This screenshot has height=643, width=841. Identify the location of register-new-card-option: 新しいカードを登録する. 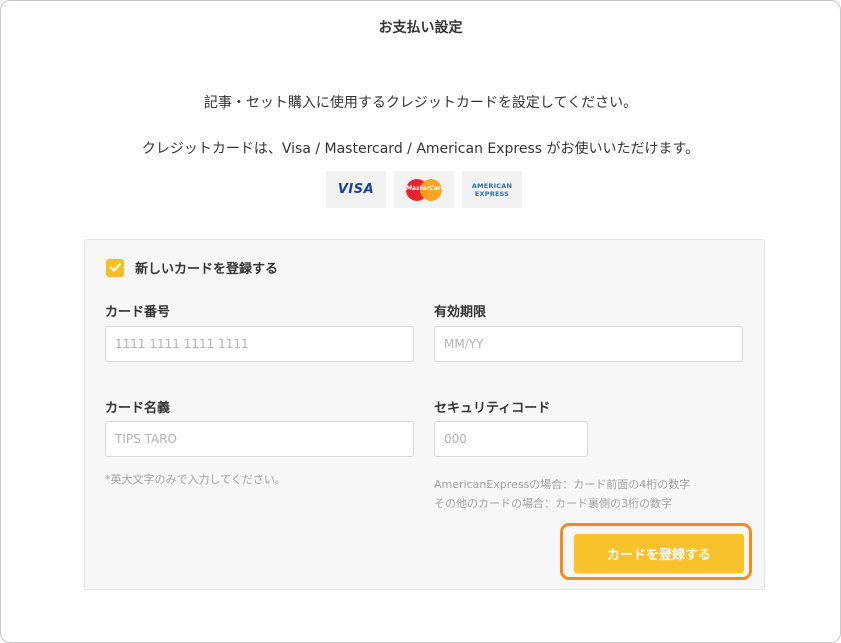
(192, 267).